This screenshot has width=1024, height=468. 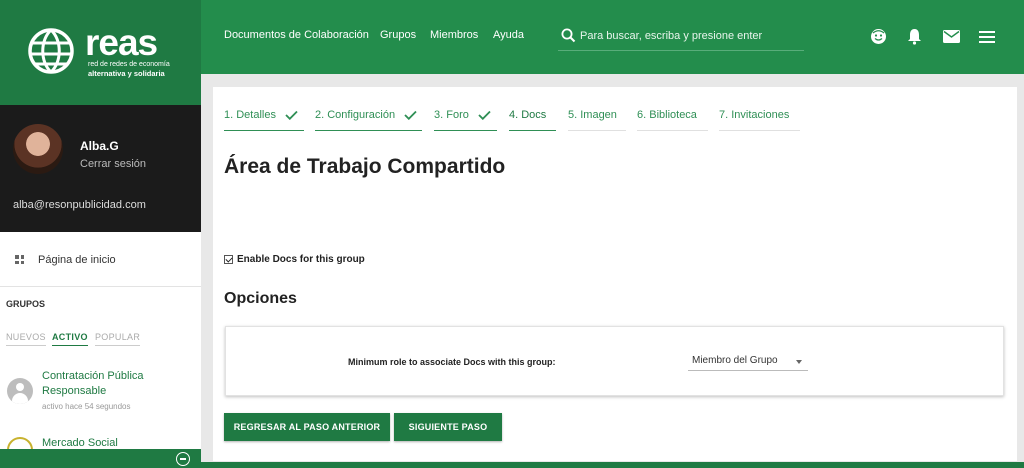 I want to click on sidebar-item-home: Página de inicio, so click(x=100, y=259).